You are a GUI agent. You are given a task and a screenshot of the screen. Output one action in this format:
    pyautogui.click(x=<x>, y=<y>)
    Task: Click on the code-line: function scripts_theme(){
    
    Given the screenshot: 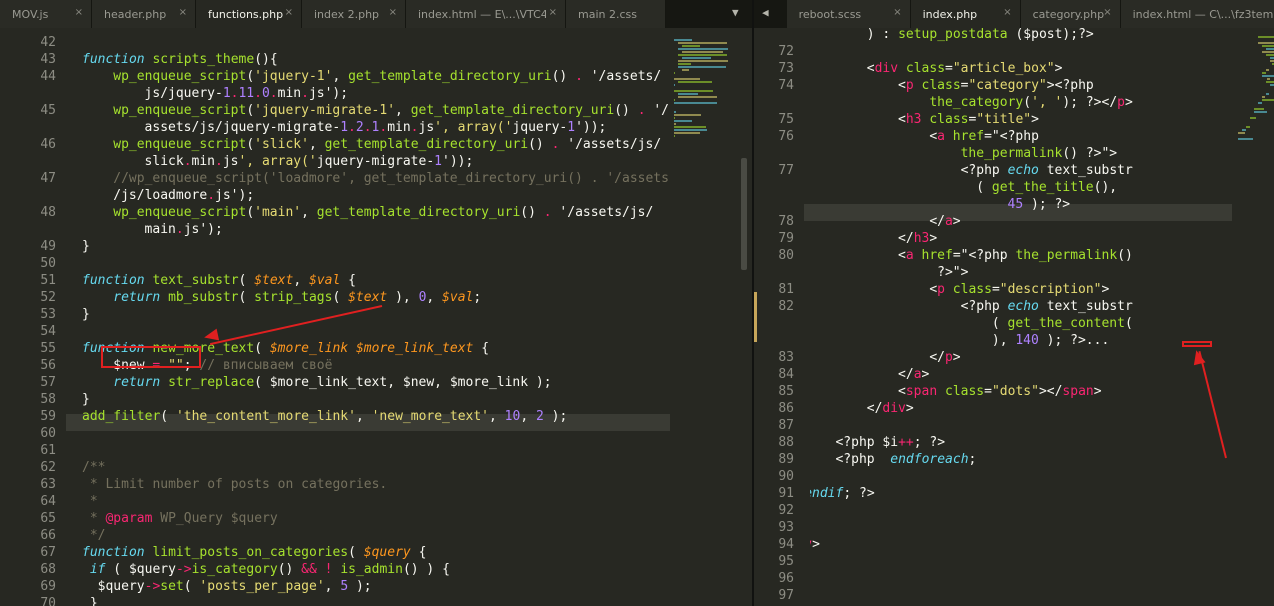 What is the action you would take?
    pyautogui.click(x=180, y=59)
    